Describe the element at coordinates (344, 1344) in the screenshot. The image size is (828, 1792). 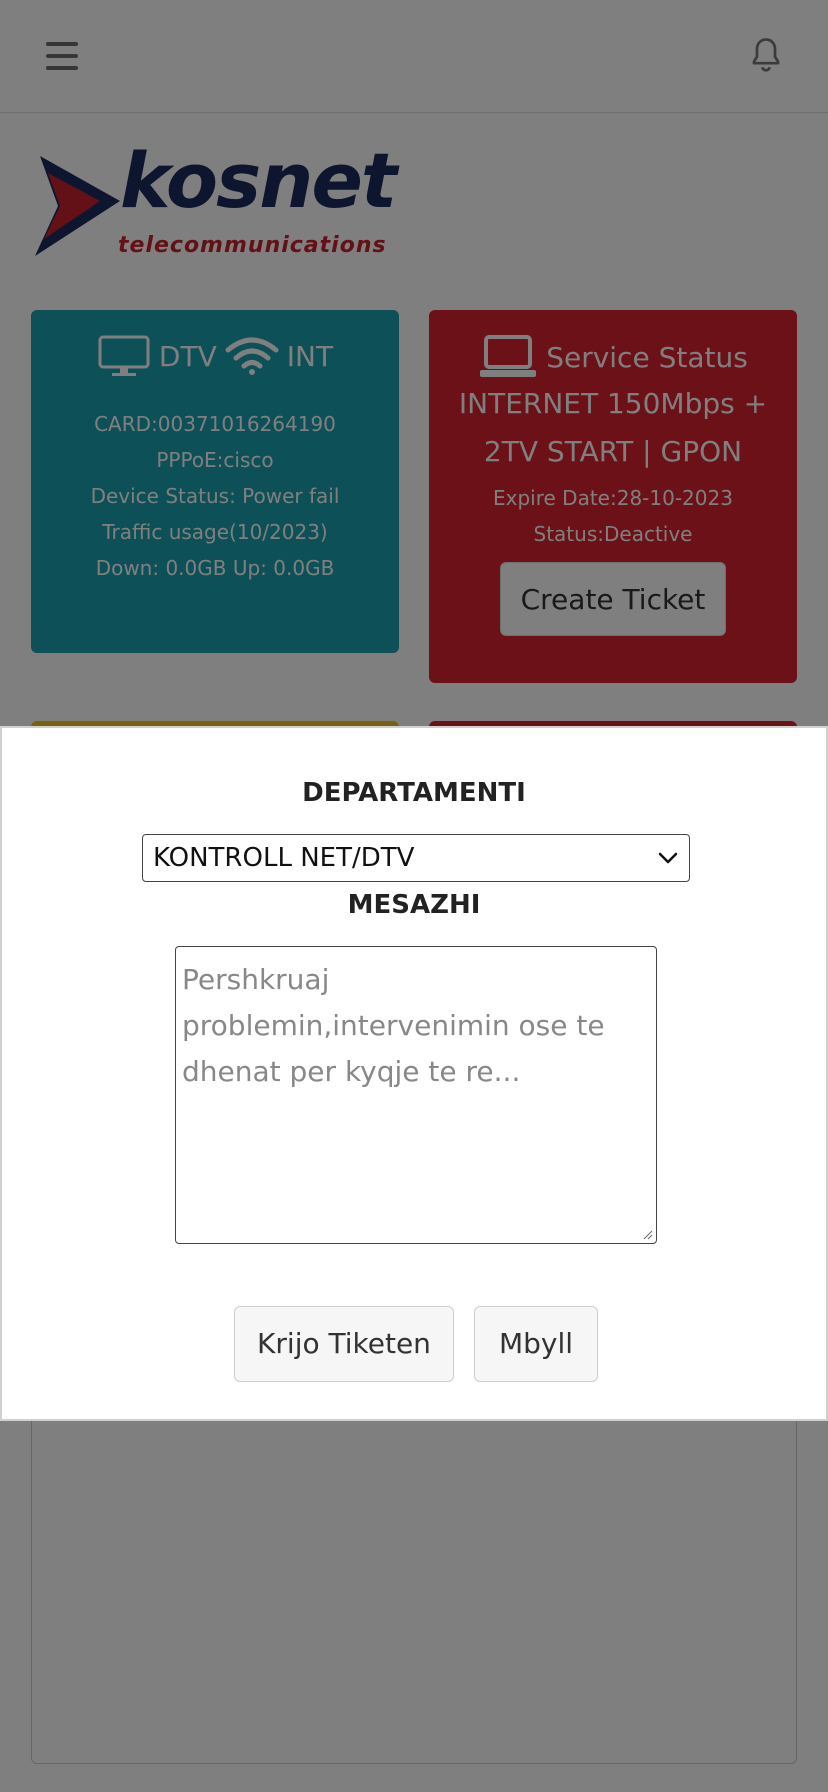
I see `create-ticket-submit-button: Krijo Tiketen` at that location.